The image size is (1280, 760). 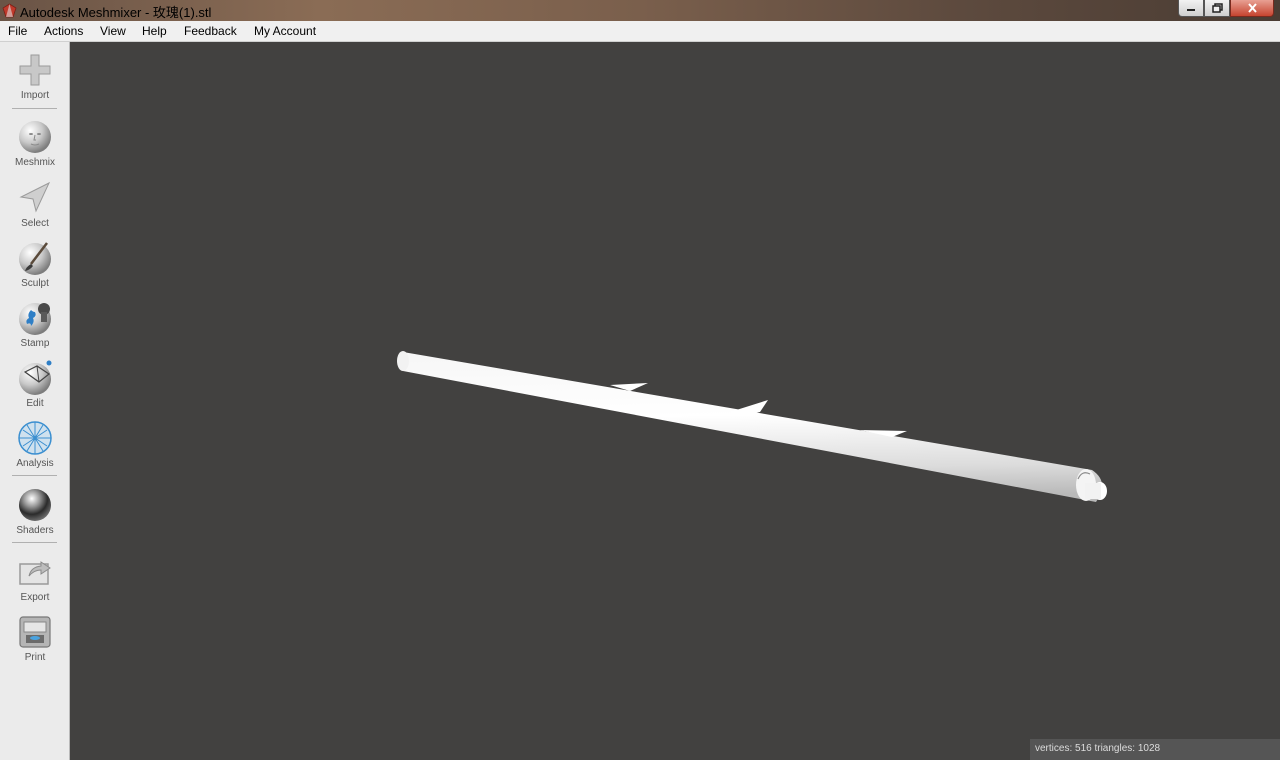 I want to click on tool-shaders: Shaders, so click(x=35, y=511).